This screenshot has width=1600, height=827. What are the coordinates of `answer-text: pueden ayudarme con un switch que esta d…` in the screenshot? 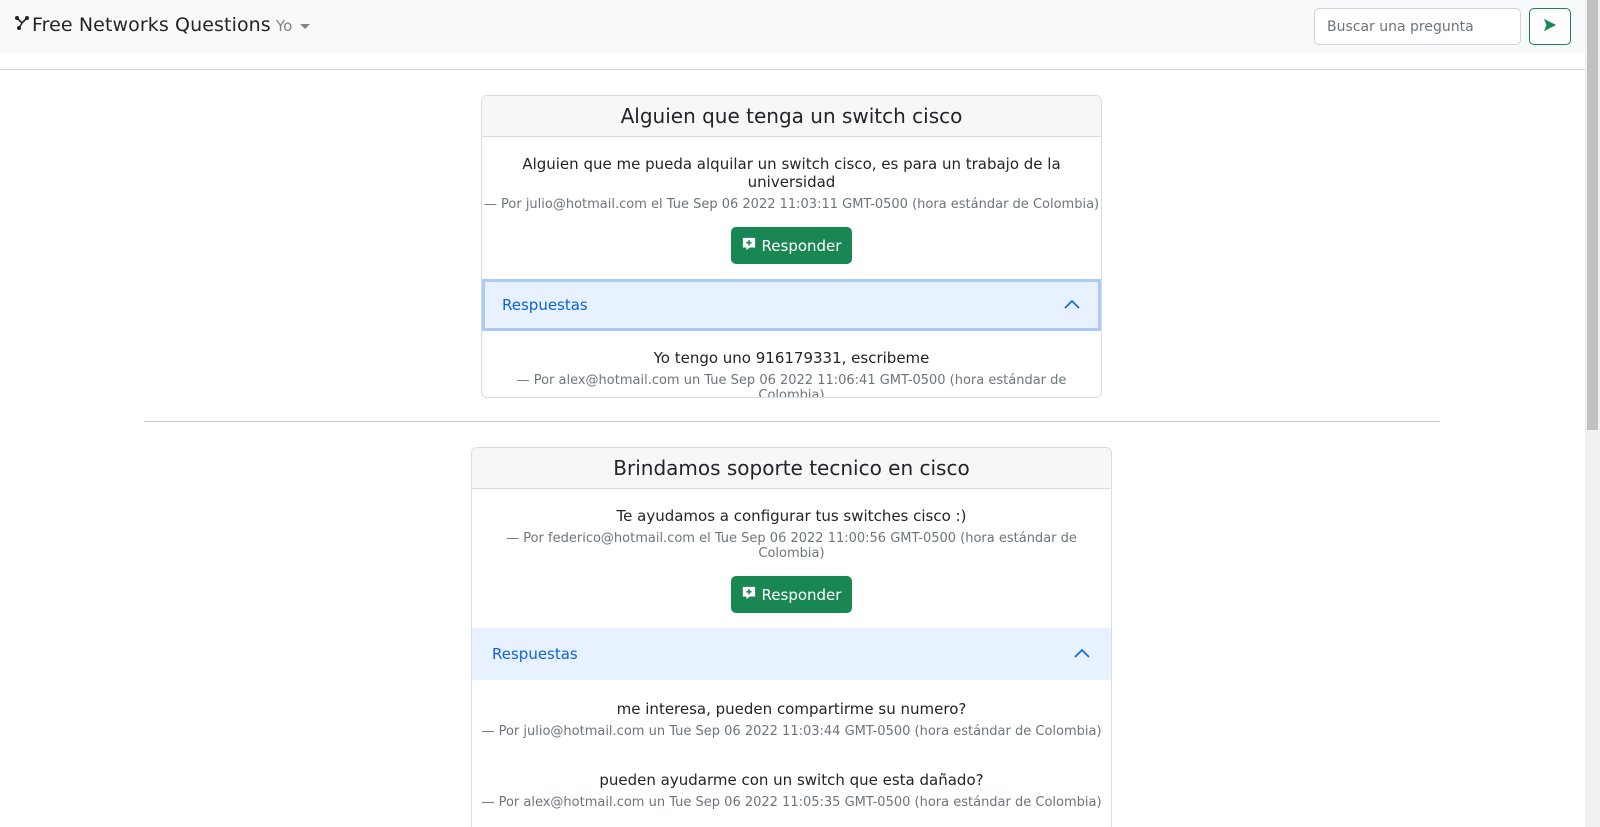 It's located at (791, 780).